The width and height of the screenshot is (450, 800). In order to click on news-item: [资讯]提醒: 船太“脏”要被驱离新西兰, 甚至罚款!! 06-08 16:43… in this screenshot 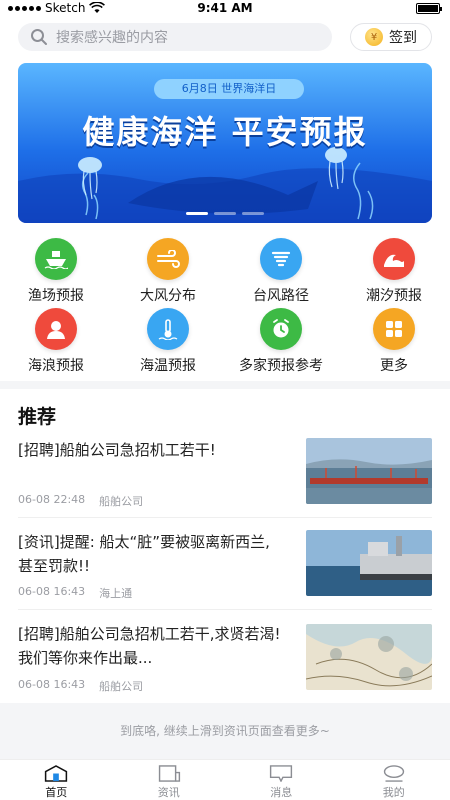, I will do `click(225, 570)`.